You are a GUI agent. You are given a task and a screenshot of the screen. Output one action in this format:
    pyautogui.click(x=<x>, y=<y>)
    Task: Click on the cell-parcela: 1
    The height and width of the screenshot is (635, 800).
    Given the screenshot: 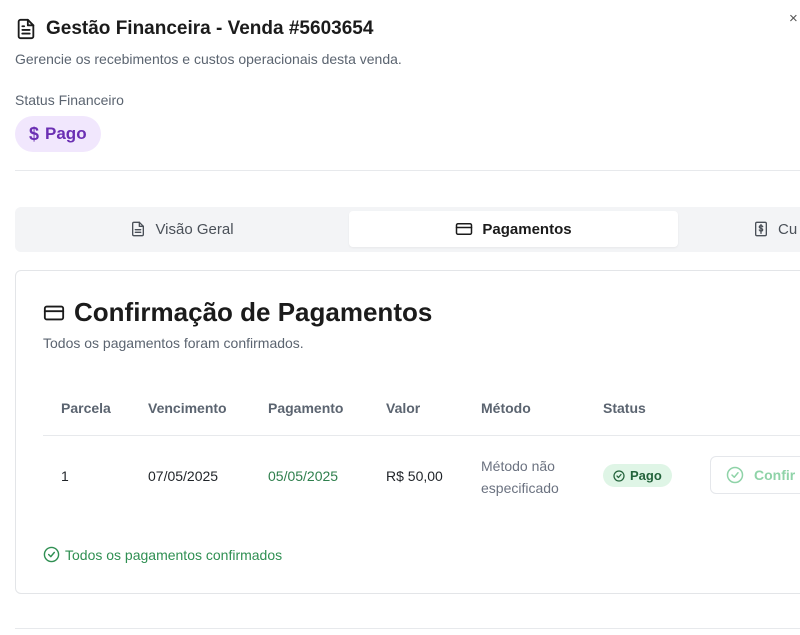 What is the action you would take?
    pyautogui.click(x=65, y=476)
    